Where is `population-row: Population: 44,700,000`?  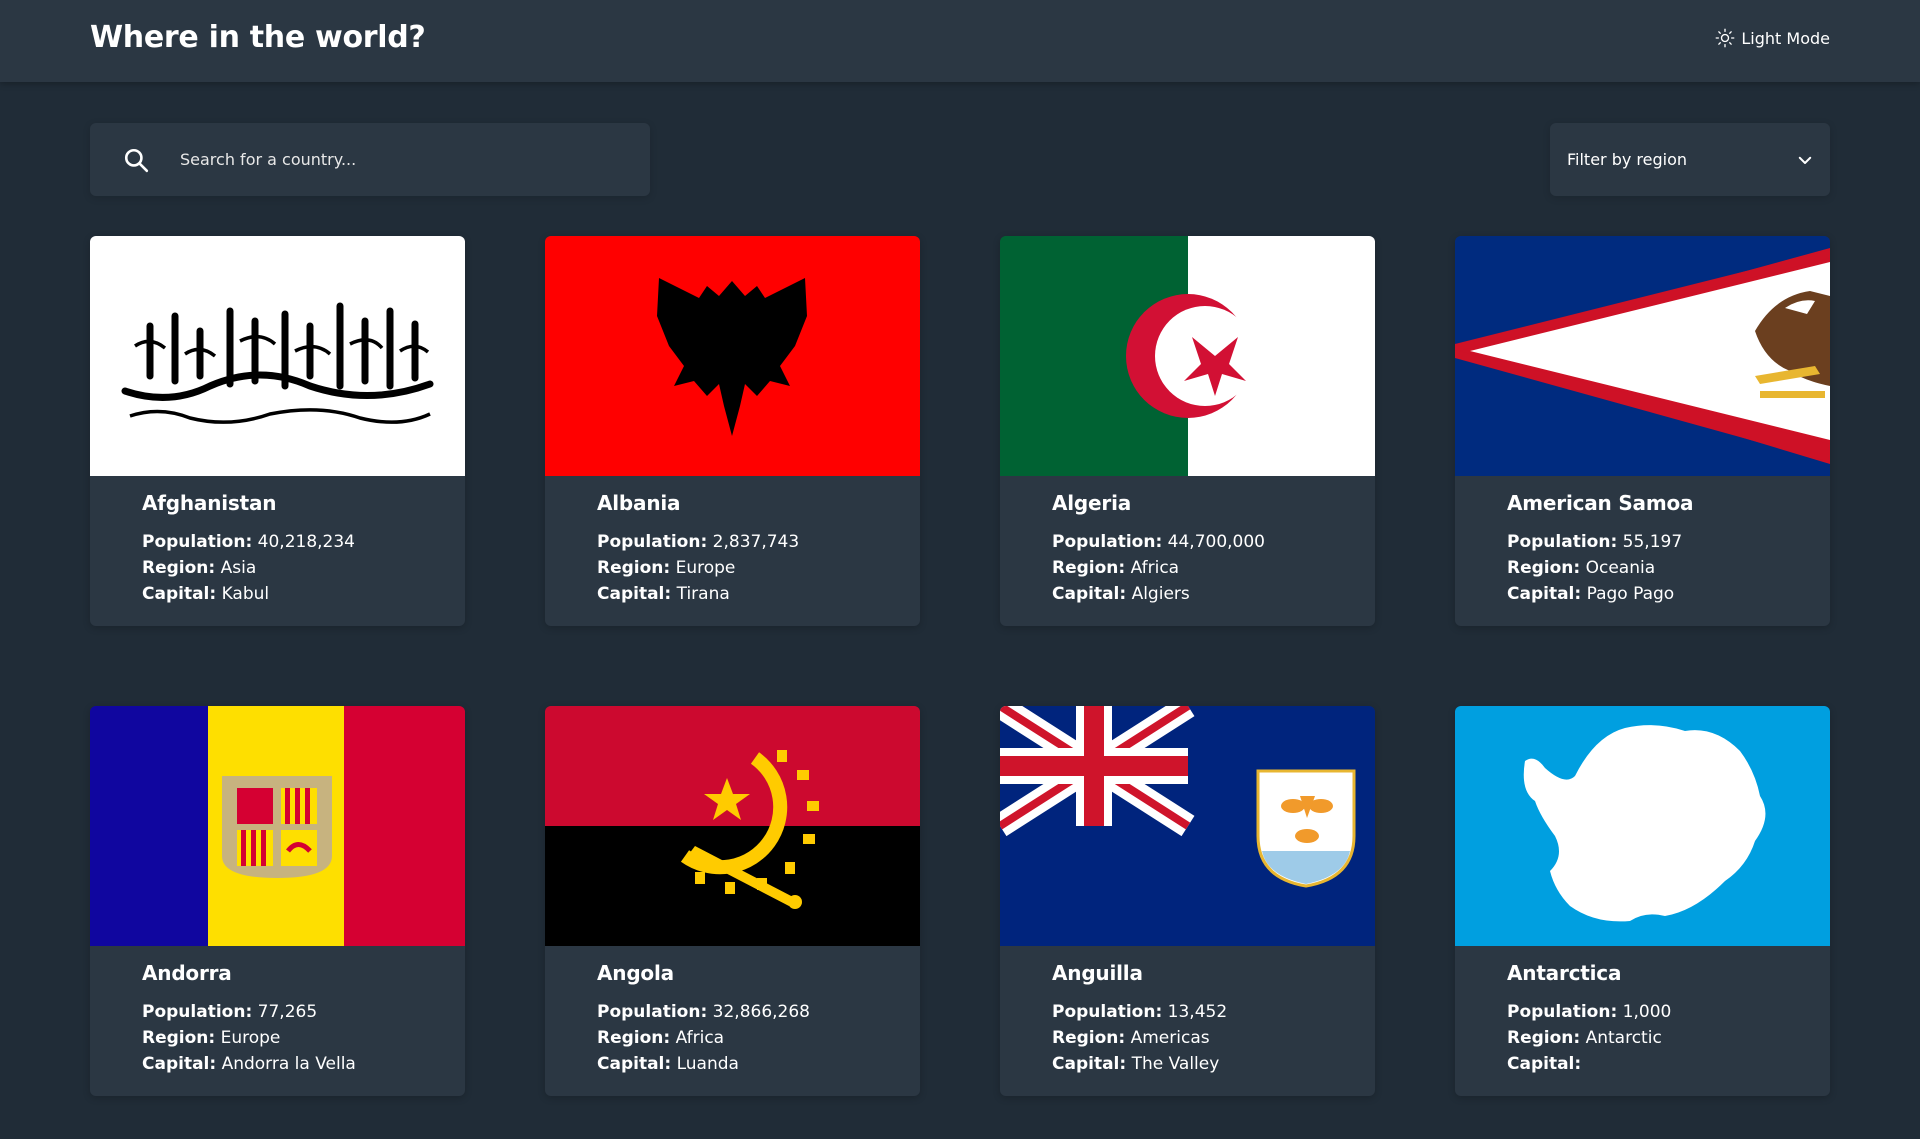
population-row: Population: 44,700,000 is located at coordinates (1158, 542).